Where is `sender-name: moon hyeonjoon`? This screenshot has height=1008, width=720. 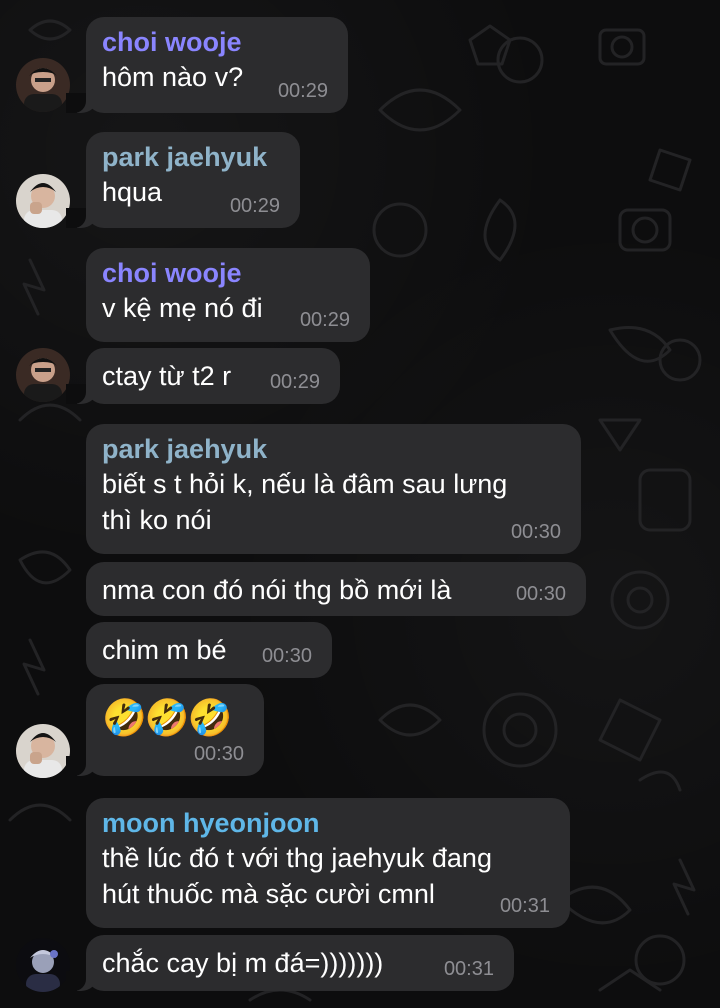
sender-name: moon hyeonjoon is located at coordinates (211, 823).